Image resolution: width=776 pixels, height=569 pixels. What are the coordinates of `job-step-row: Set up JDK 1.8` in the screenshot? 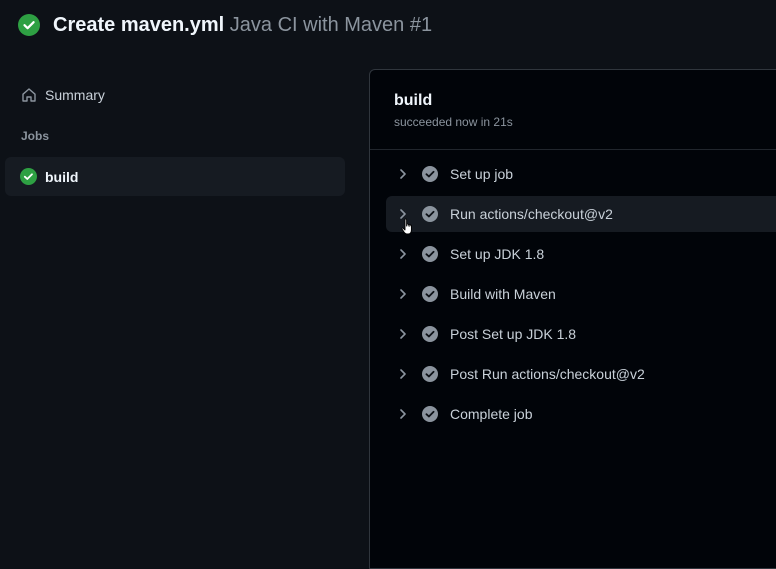 It's located at (581, 254).